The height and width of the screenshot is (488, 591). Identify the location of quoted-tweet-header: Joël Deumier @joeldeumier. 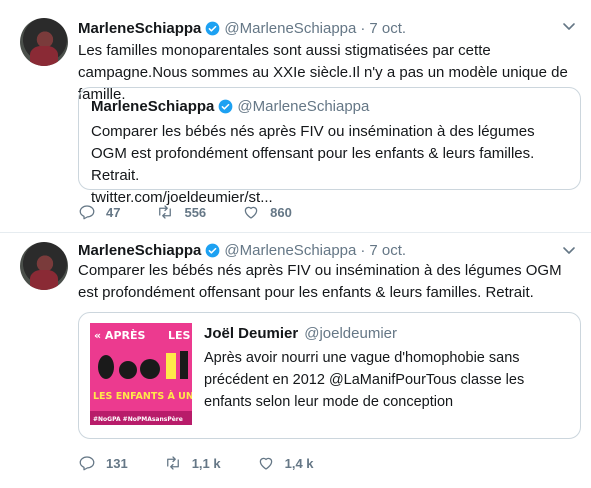
(300, 333).